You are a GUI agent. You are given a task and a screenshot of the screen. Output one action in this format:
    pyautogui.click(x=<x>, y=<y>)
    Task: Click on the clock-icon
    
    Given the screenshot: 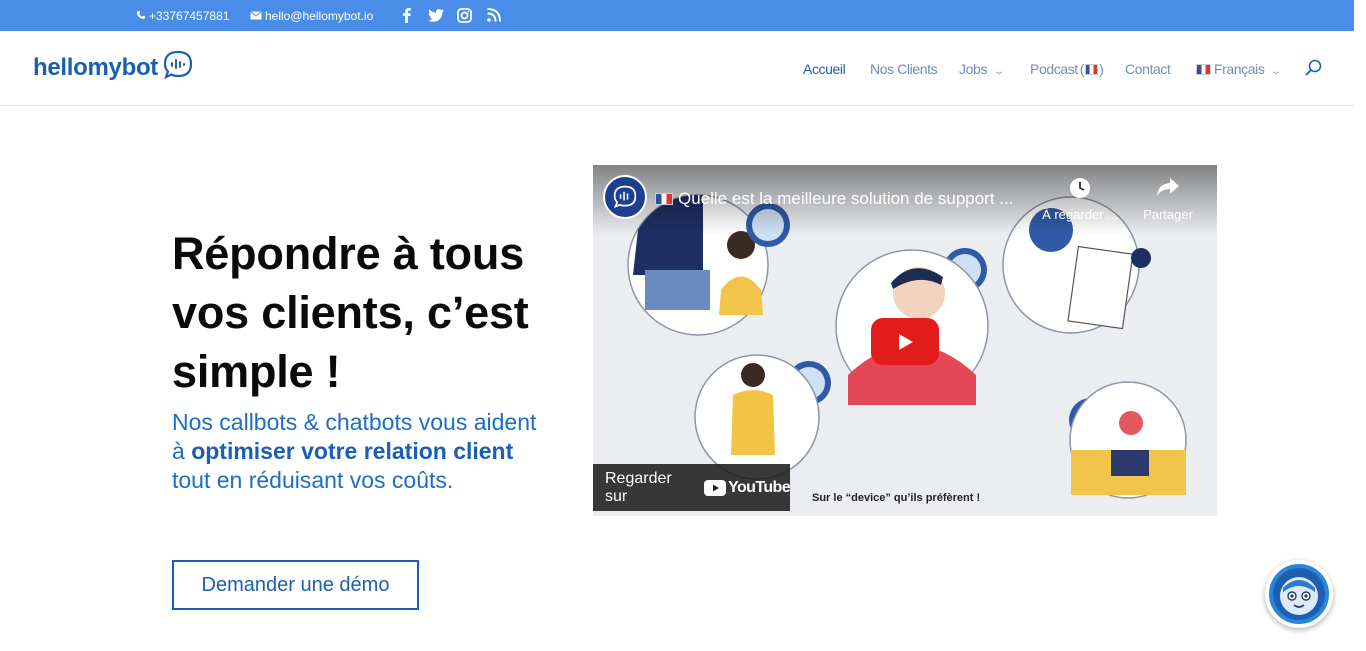 What is the action you would take?
    pyautogui.click(x=1080, y=189)
    